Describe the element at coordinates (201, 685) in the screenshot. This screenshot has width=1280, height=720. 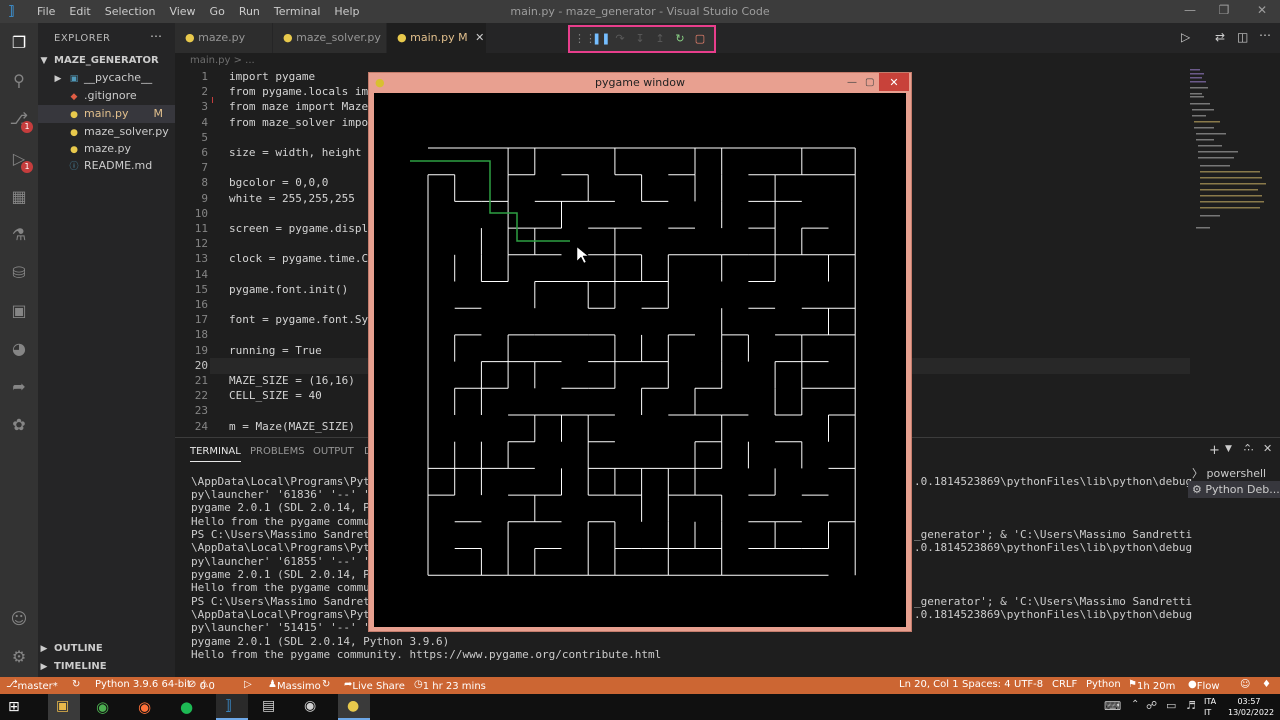
I see `problems-indicator: ⊘ 0 ⚠ 0` at that location.